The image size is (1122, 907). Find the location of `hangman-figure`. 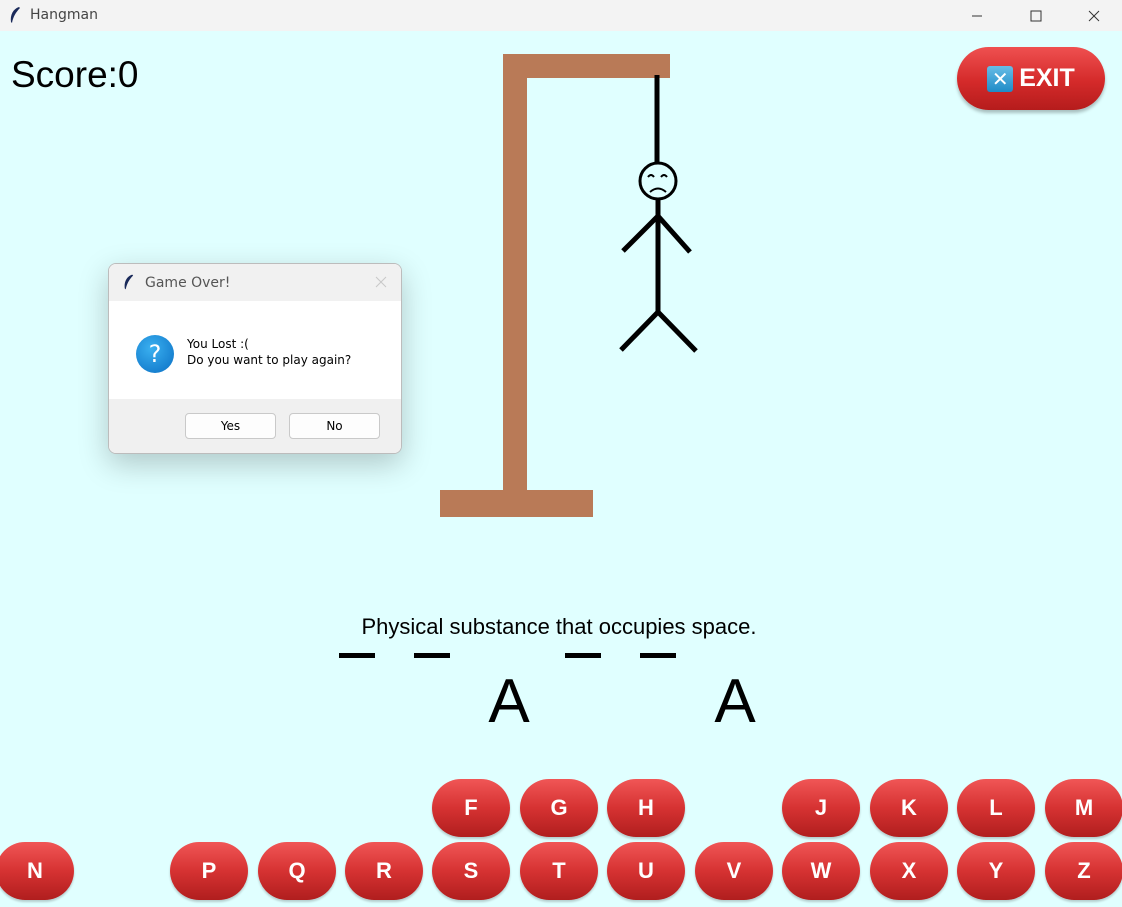

hangman-figure is located at coordinates (658, 257).